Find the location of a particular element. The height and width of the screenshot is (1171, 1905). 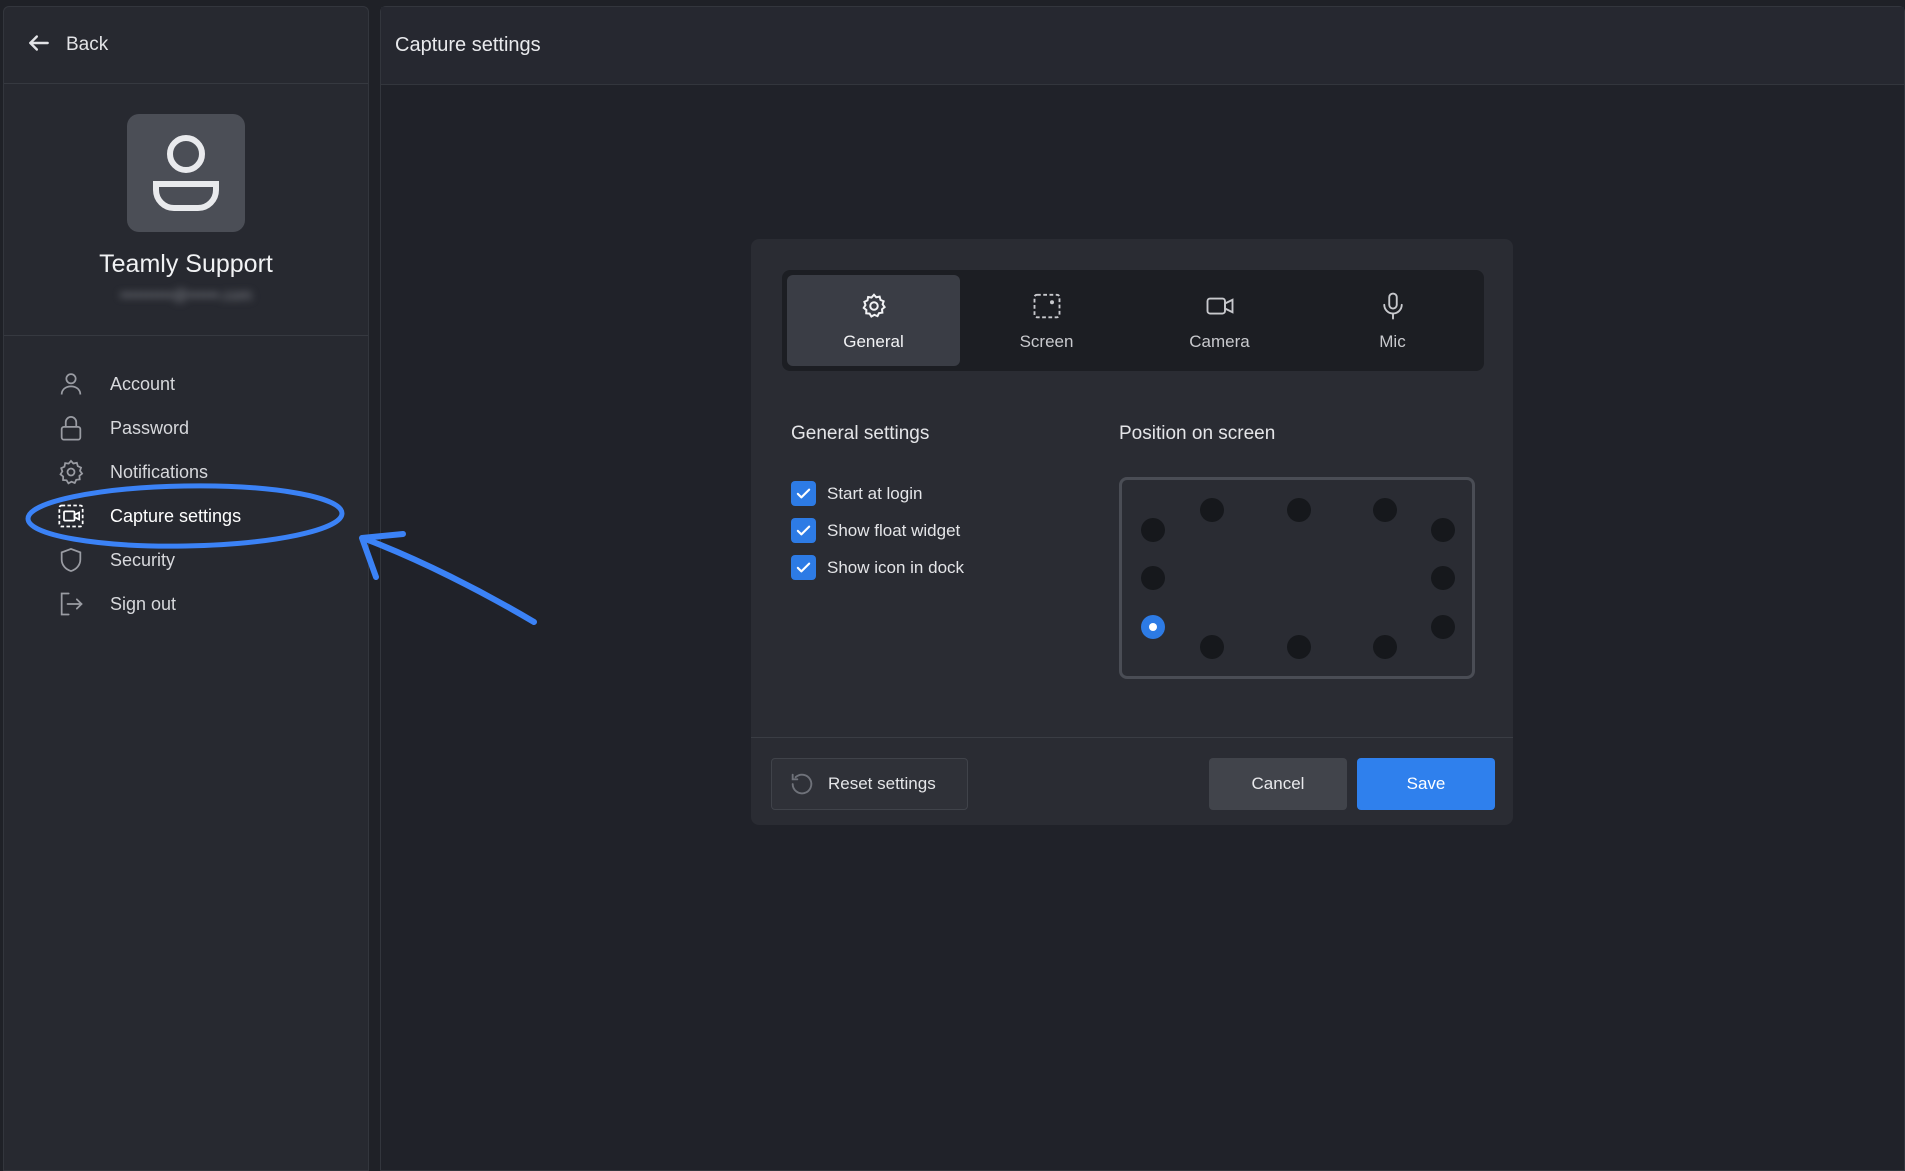

reset-settings-button: Reset settings is located at coordinates (869, 784).